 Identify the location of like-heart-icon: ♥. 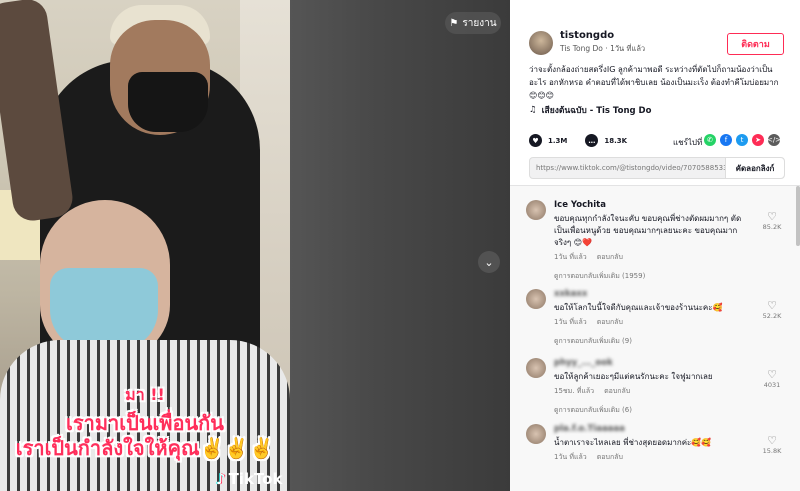
(535, 140).